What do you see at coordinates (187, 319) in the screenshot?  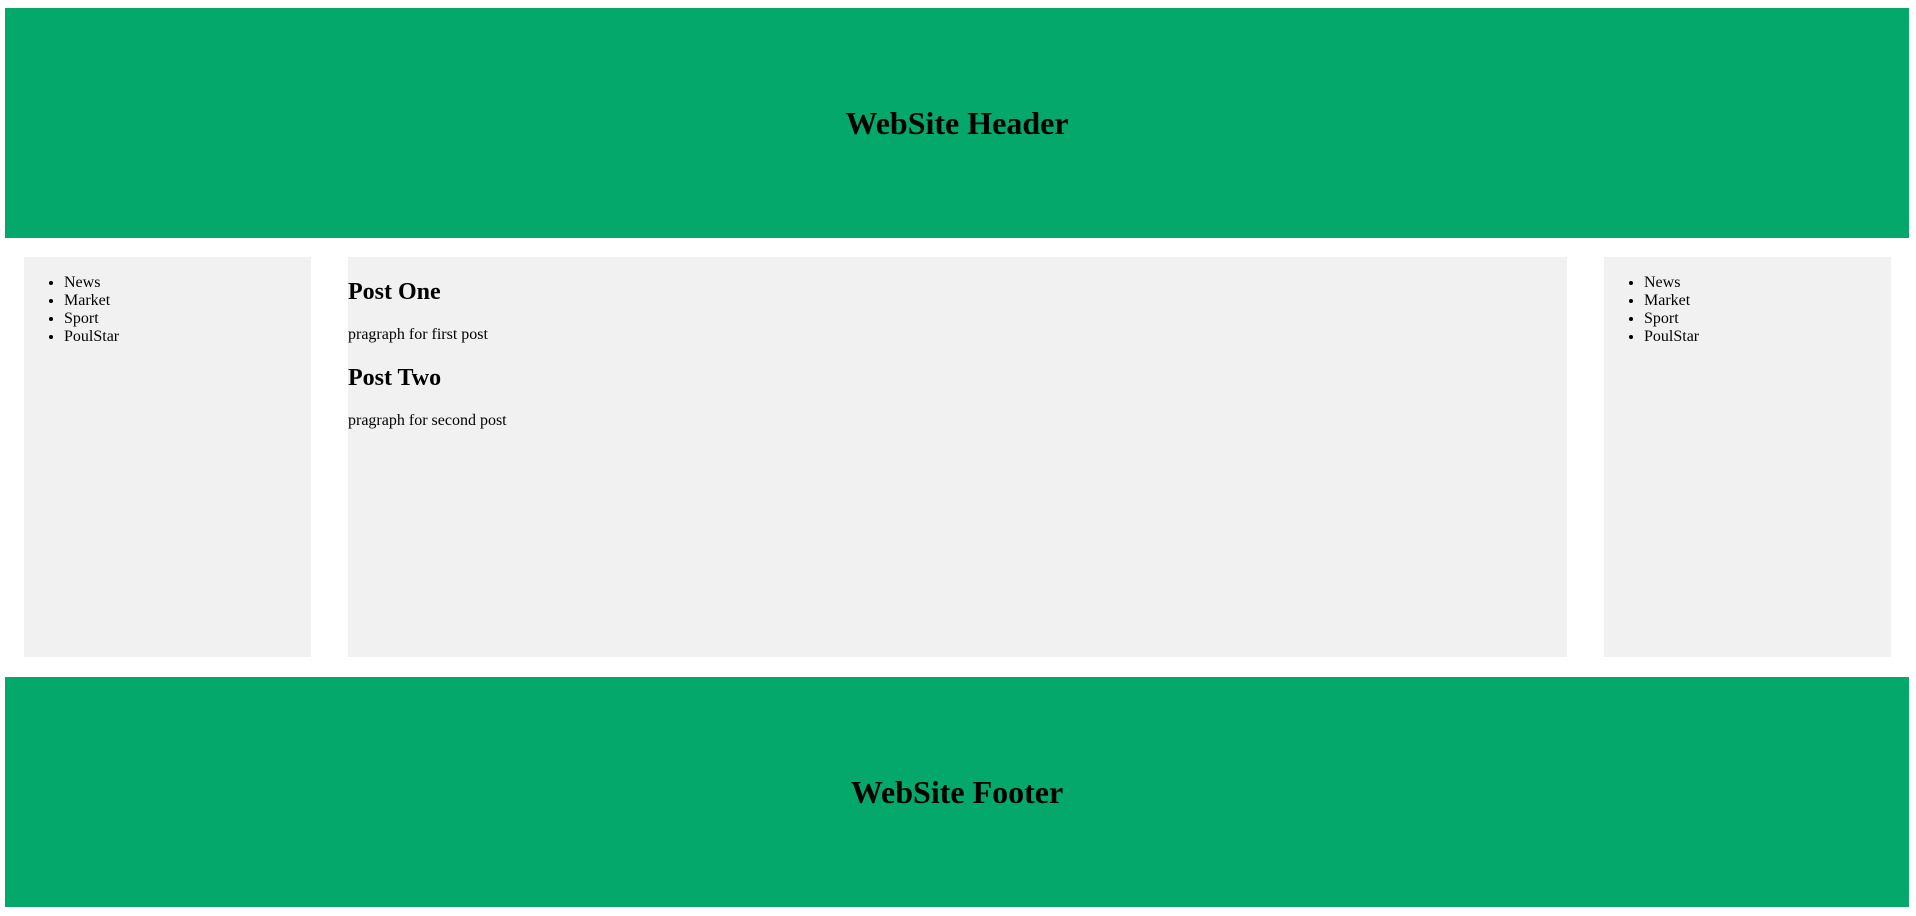 I see `left-nav-item-sport: Sport` at bounding box center [187, 319].